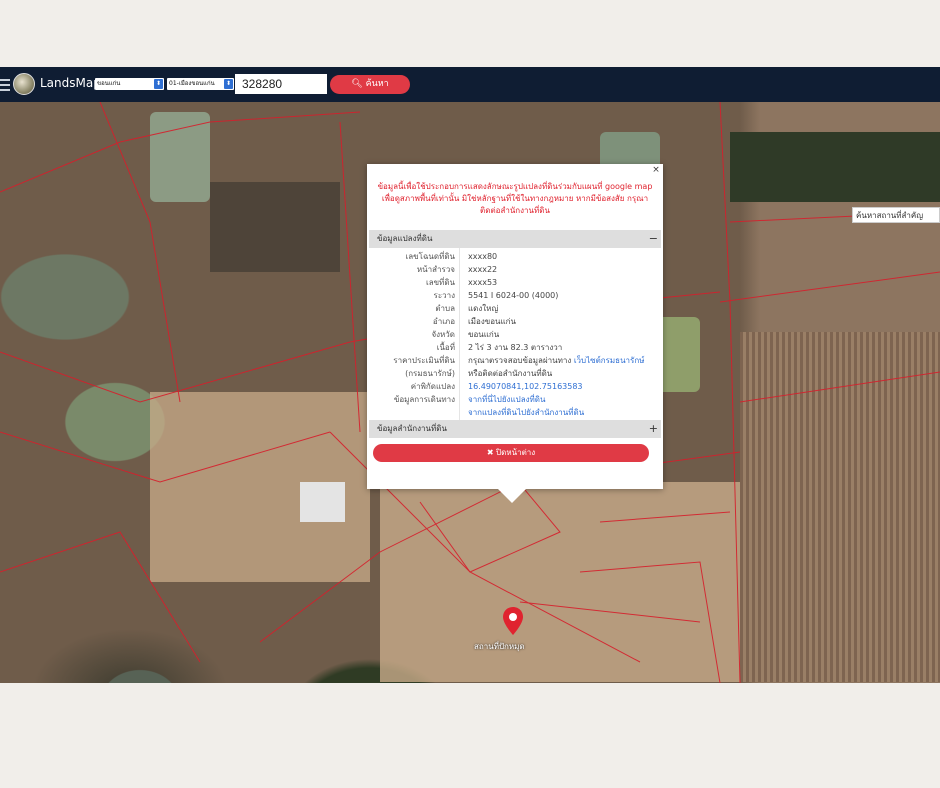  Describe the element at coordinates (609, 360) in the screenshot. I see `treasury-website-link: เว็บไซต์กรมธนารักษ์` at that location.